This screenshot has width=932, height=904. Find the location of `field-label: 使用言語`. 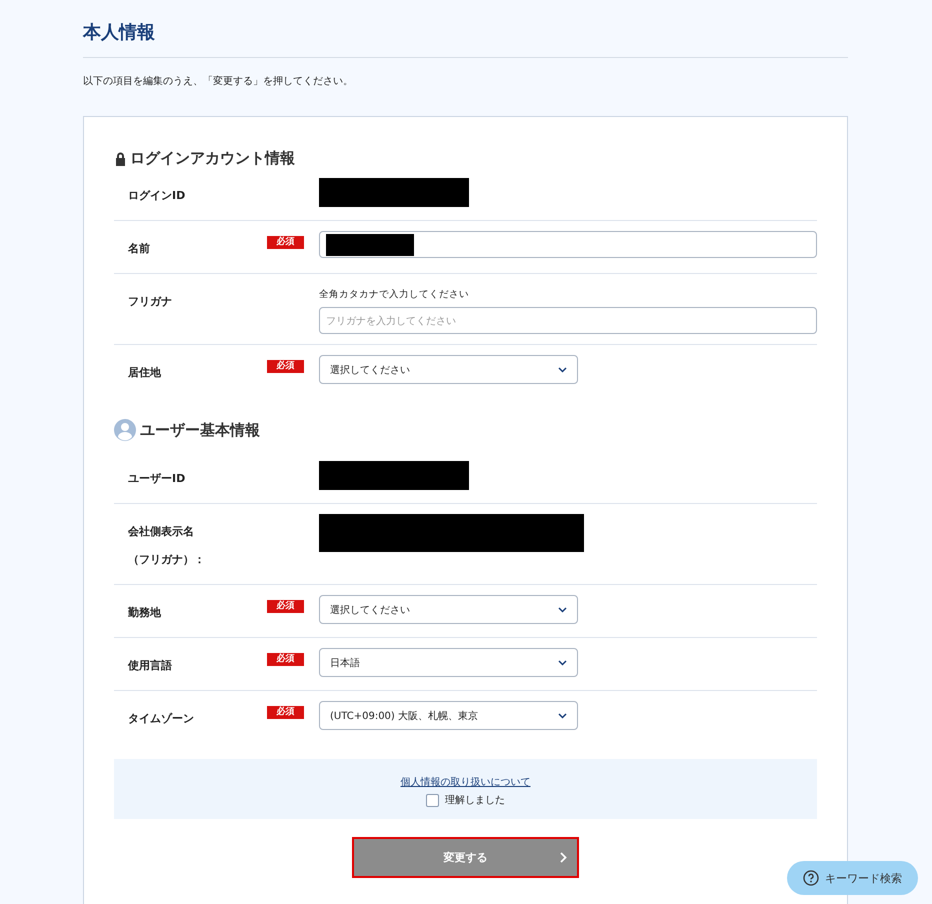

field-label: 使用言語 is located at coordinates (150, 666).